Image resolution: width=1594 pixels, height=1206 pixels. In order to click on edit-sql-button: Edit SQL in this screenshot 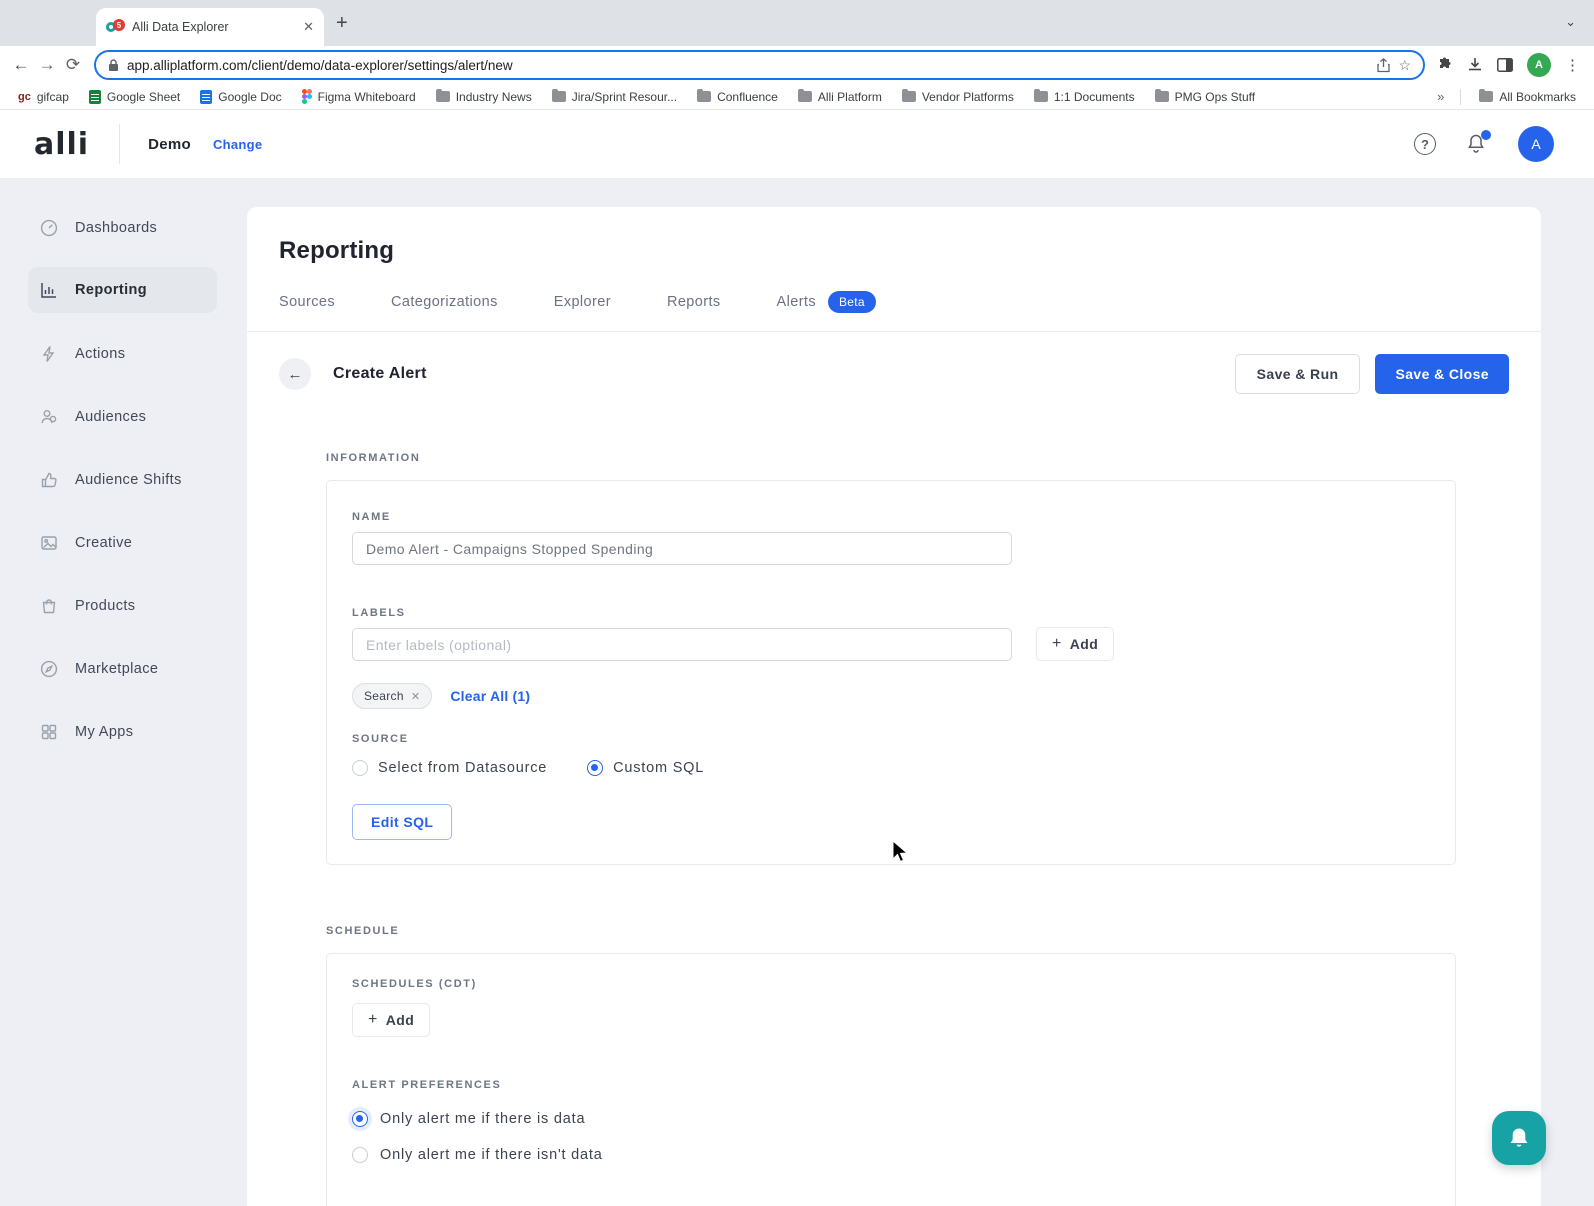, I will do `click(402, 822)`.